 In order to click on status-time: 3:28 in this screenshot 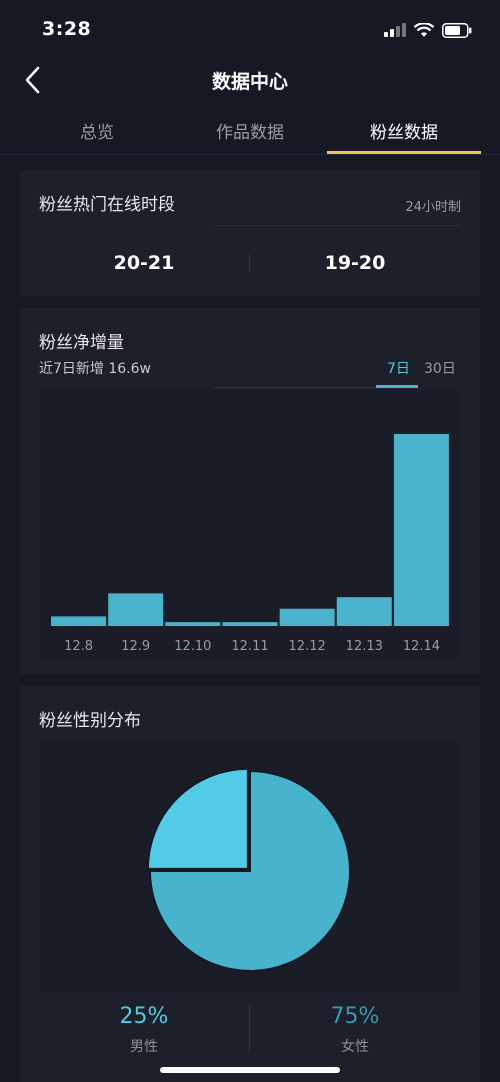, I will do `click(67, 29)`.